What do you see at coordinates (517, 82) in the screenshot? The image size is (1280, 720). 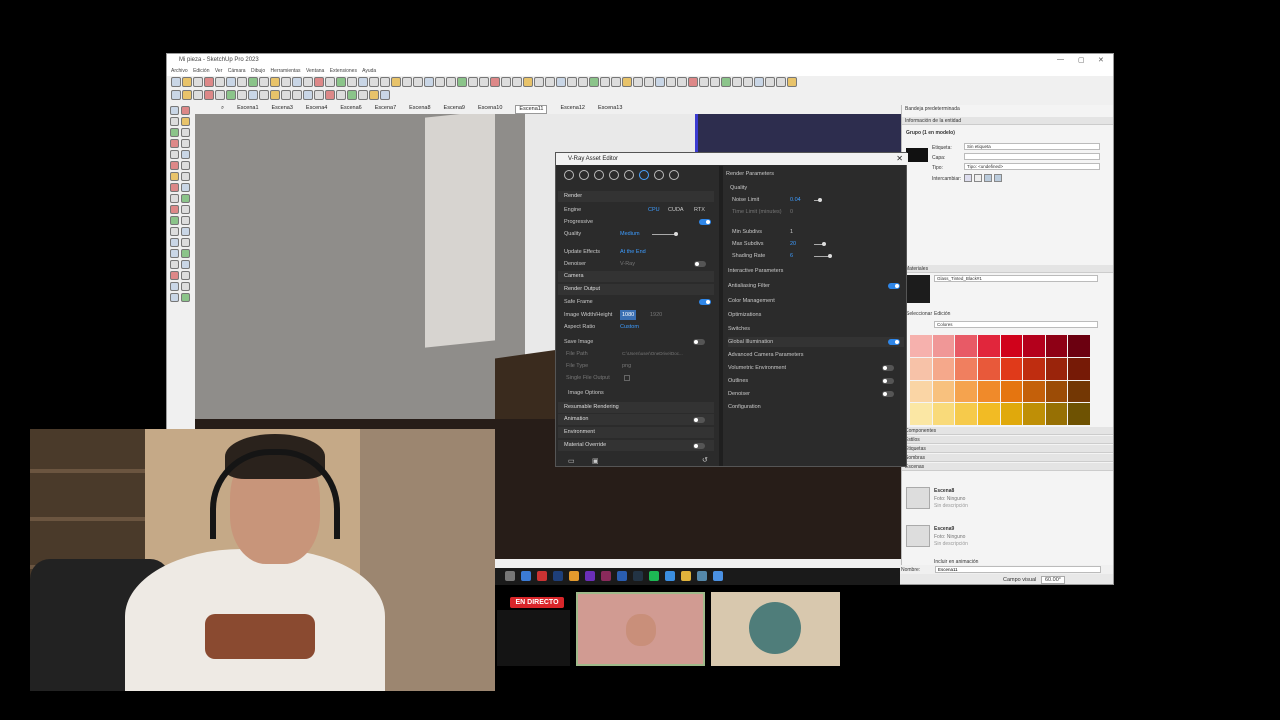 I see `warehouse-icon` at bounding box center [517, 82].